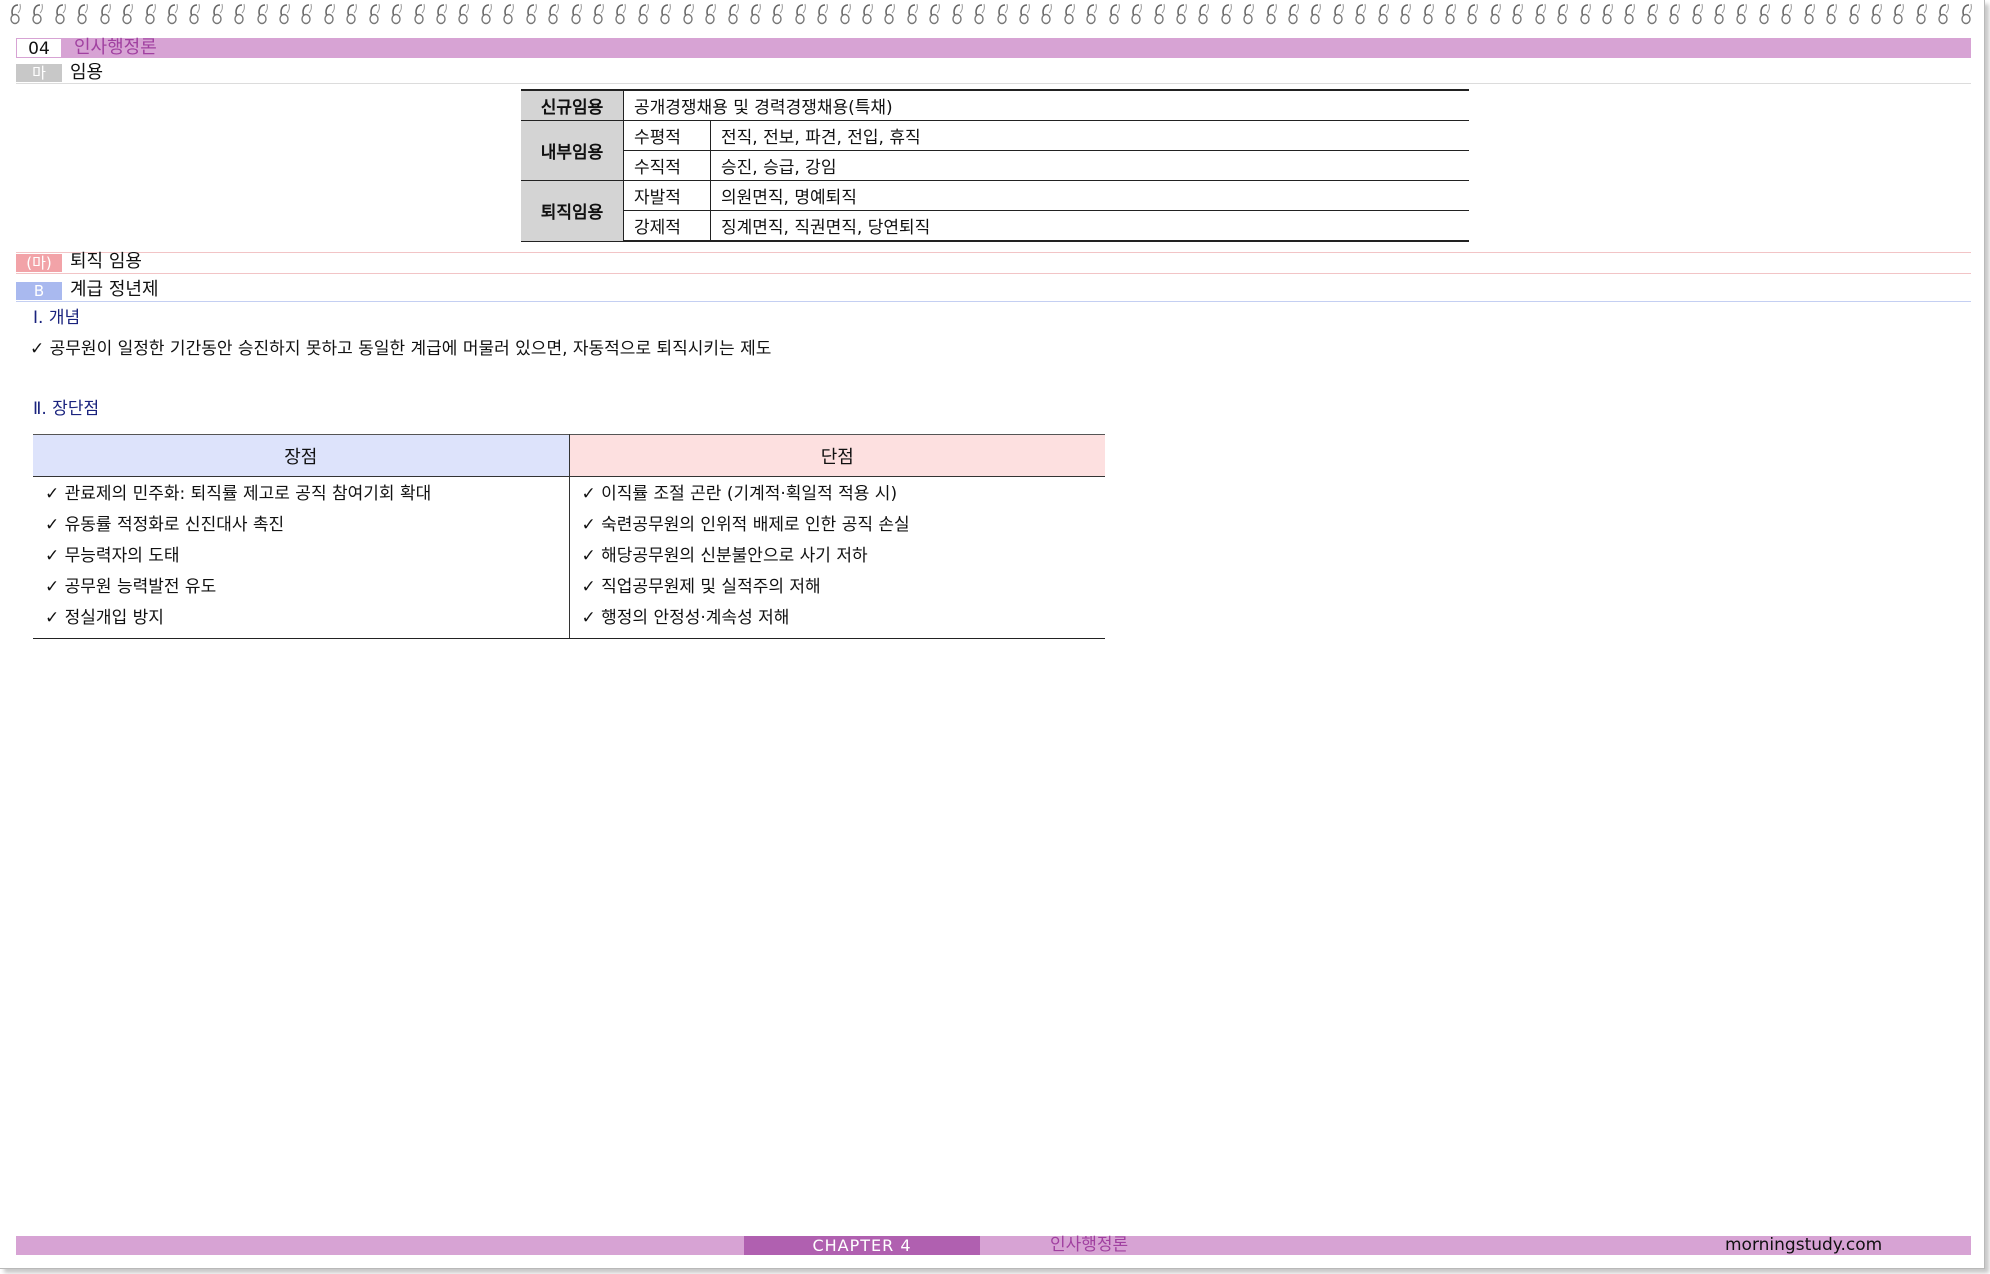 The width and height of the screenshot is (1990, 1274). What do you see at coordinates (739, 494) in the screenshot?
I see `list-item: ✓ 이직률 조절 곤란 (기계적·획일적 적용 시)` at bounding box center [739, 494].